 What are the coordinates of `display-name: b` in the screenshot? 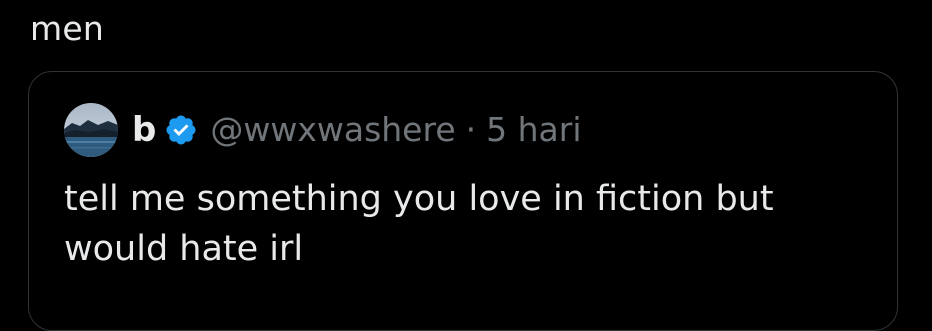 It's located at (144, 130).